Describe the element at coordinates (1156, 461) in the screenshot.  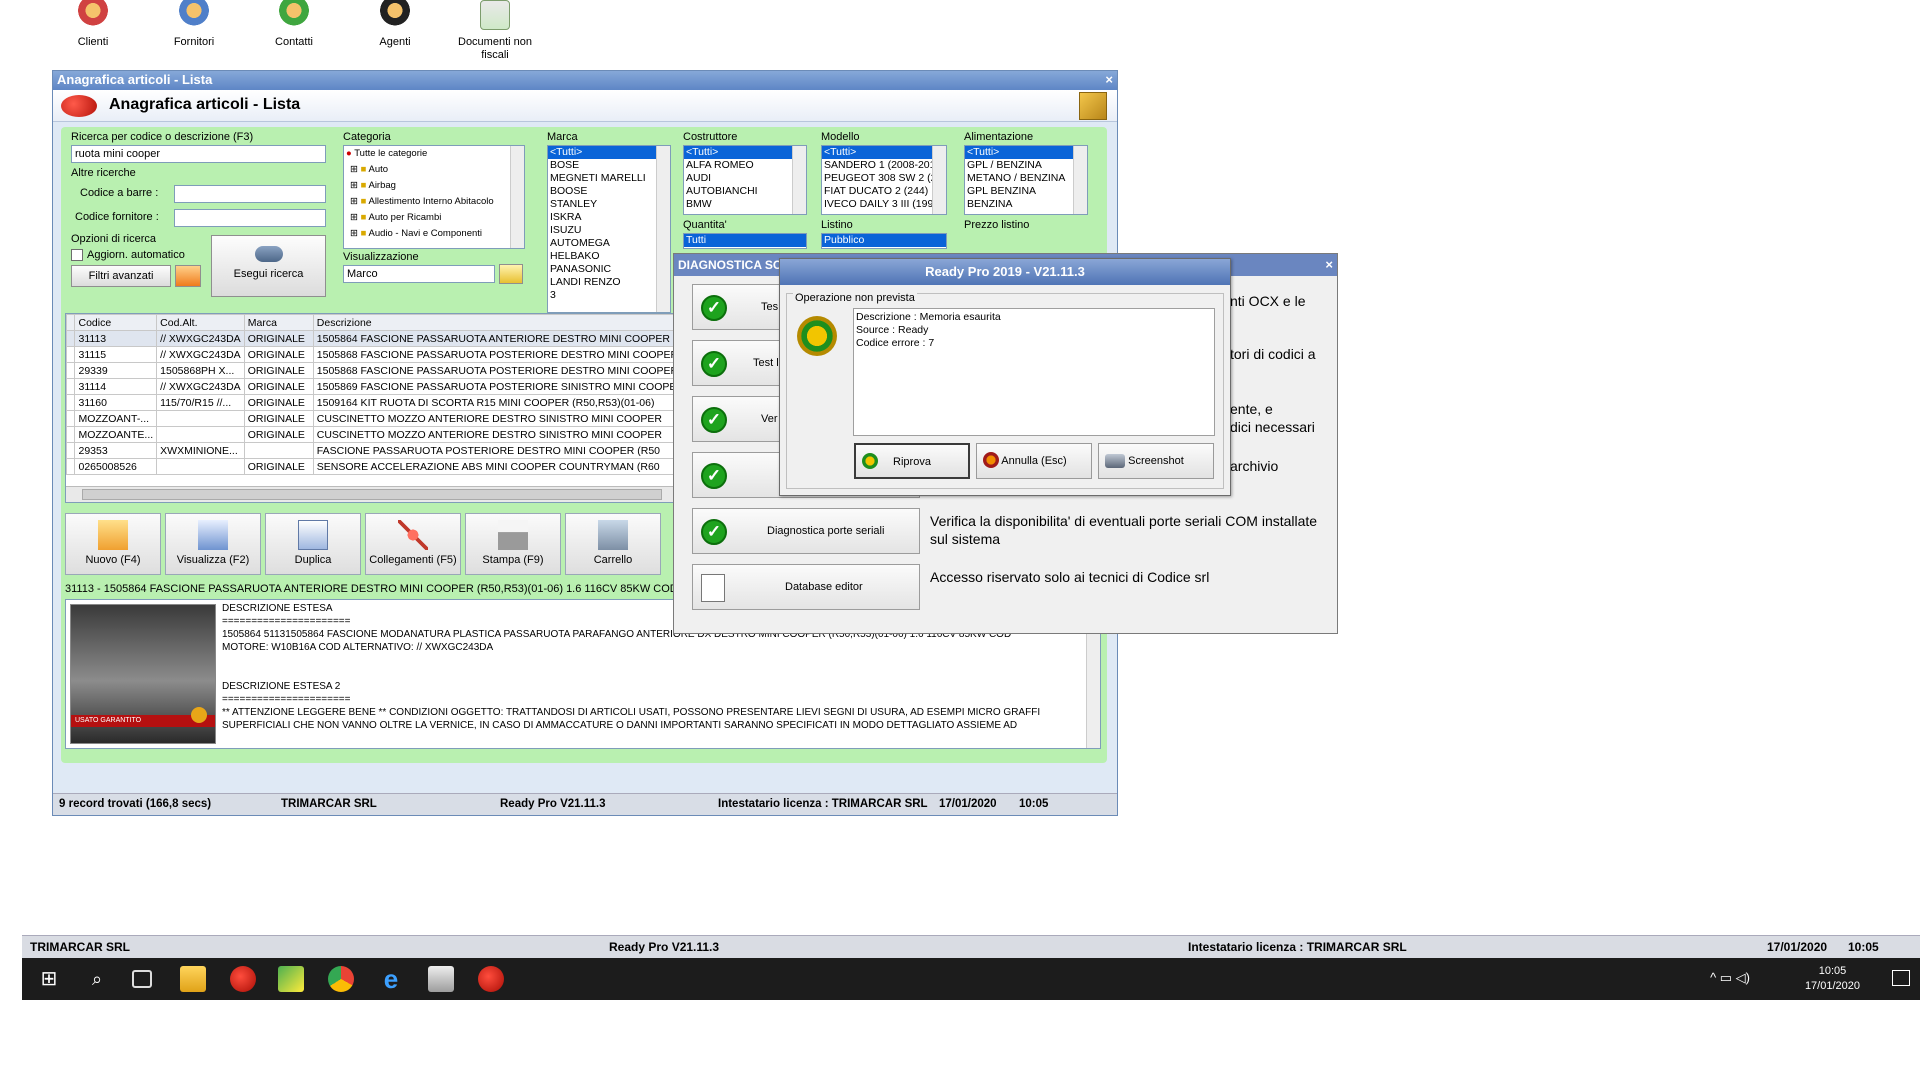
I see `screenshot-button: Screenshot` at that location.